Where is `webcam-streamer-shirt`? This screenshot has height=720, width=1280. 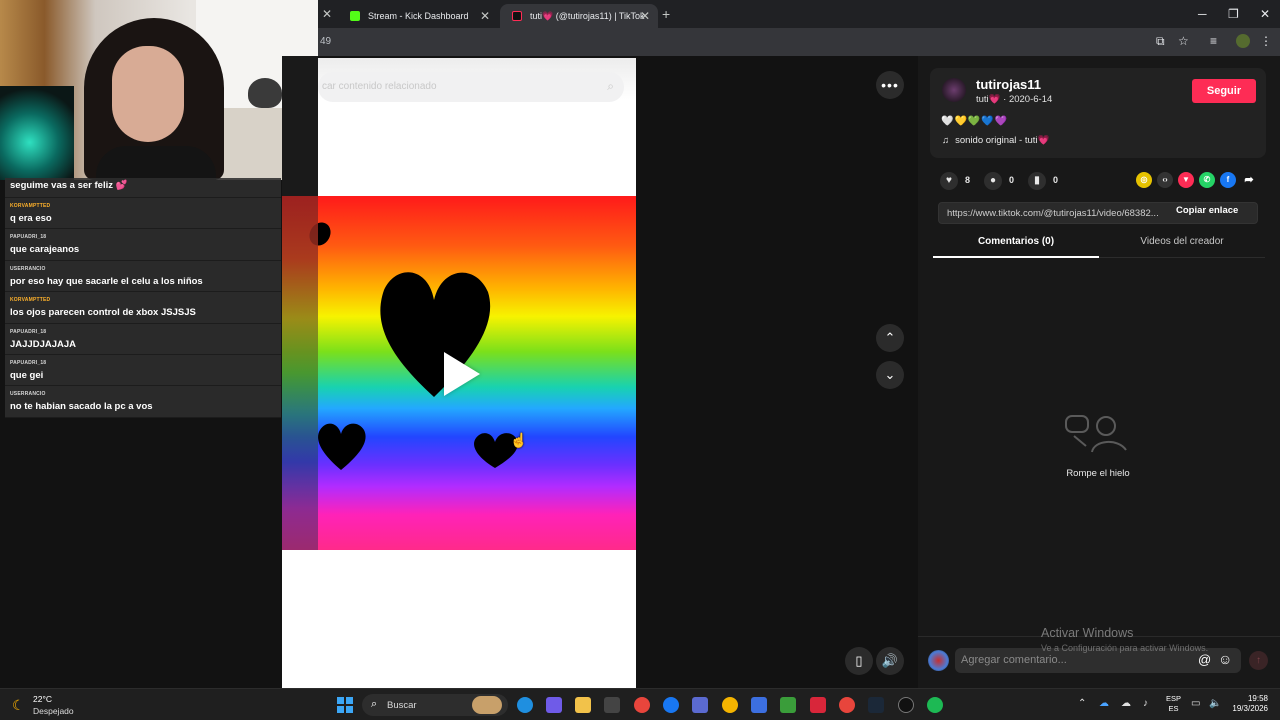 webcam-streamer-shirt is located at coordinates (156, 163).